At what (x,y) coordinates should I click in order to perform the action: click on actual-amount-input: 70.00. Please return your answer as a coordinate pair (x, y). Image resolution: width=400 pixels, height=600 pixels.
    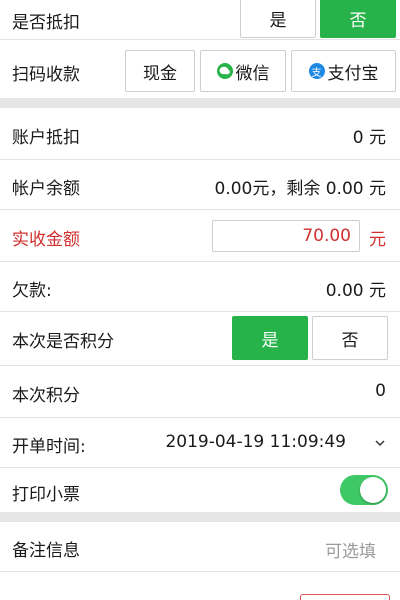
    Looking at the image, I should click on (286, 236).